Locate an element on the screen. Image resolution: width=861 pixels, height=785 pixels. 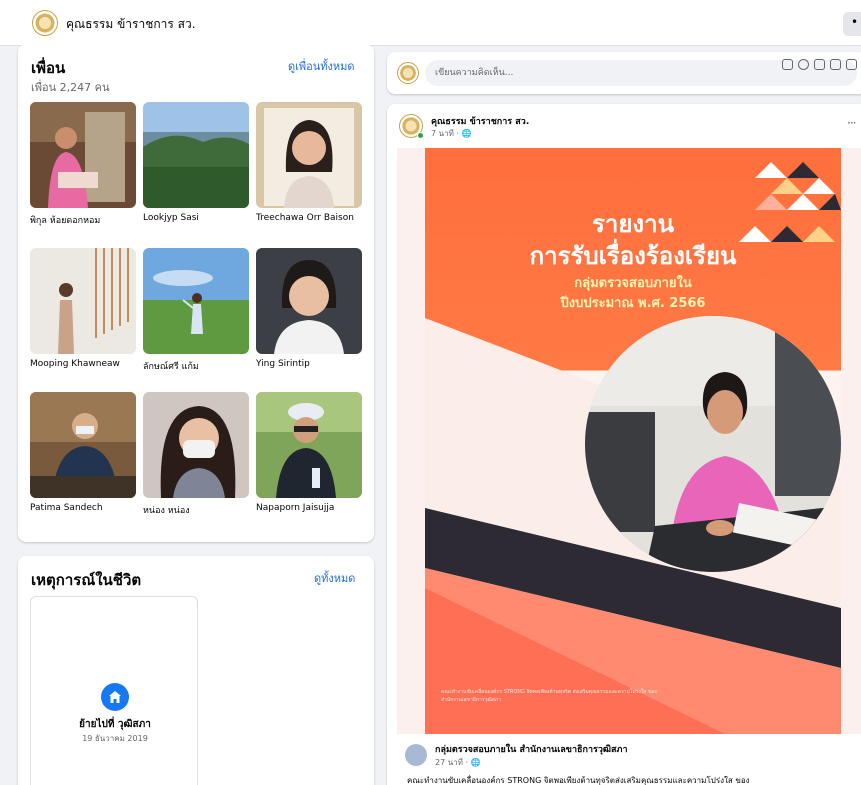
page-name: คุณธรรม ข้าราชการ สว. is located at coordinates (131, 24).